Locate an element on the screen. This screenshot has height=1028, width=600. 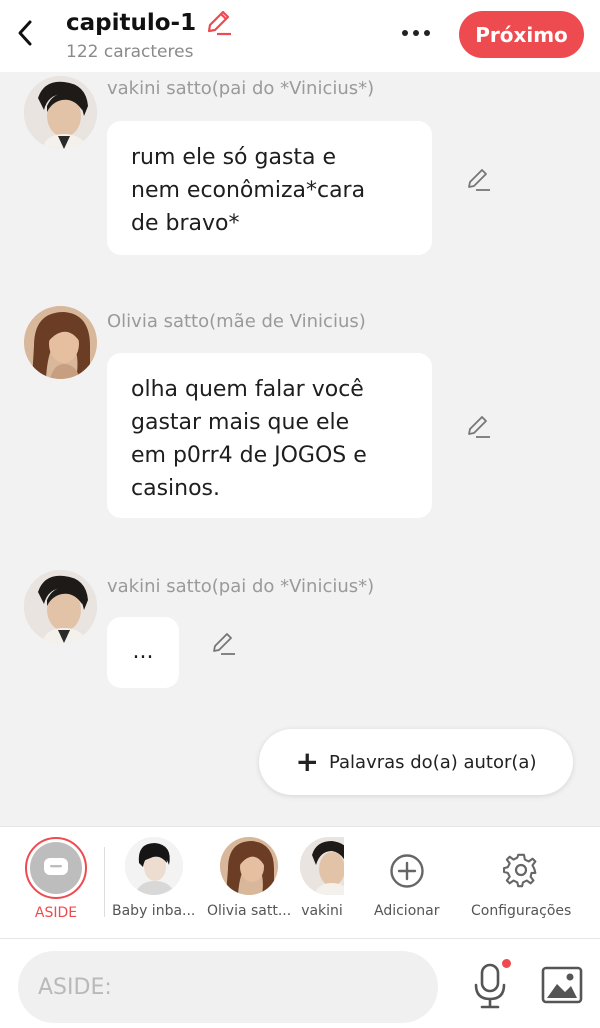
edit-title-button is located at coordinates (218, 23).